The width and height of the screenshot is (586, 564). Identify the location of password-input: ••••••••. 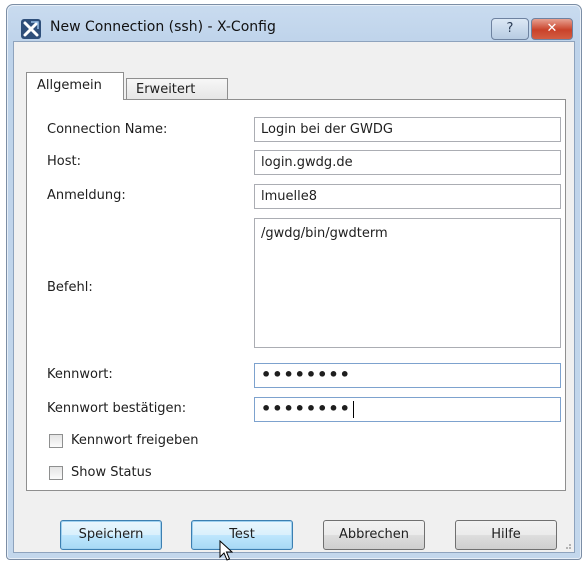
(407, 375).